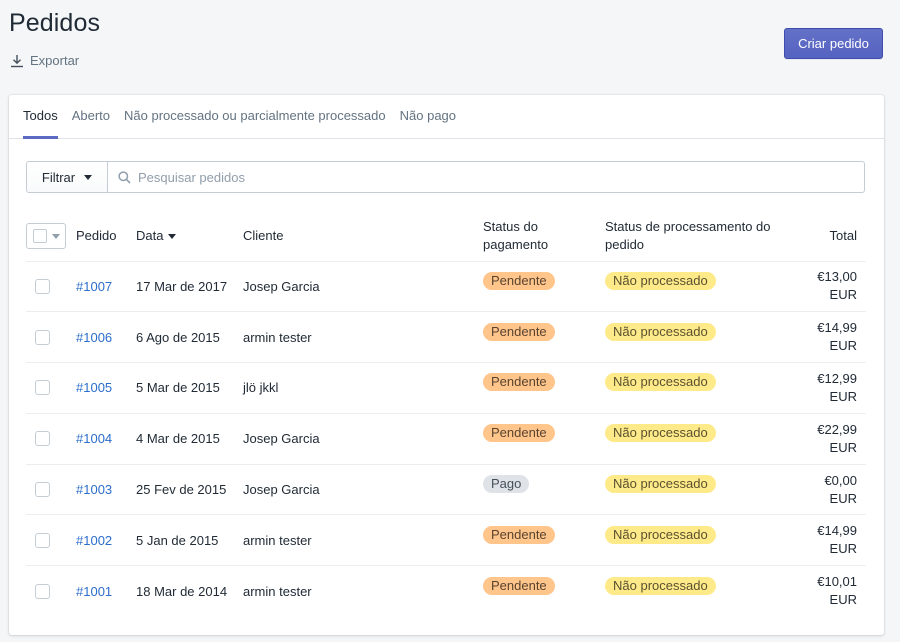 This screenshot has width=900, height=642. Describe the element at coordinates (544, 237) in the screenshot. I see `column-header-payment: Status do pagamento` at that location.